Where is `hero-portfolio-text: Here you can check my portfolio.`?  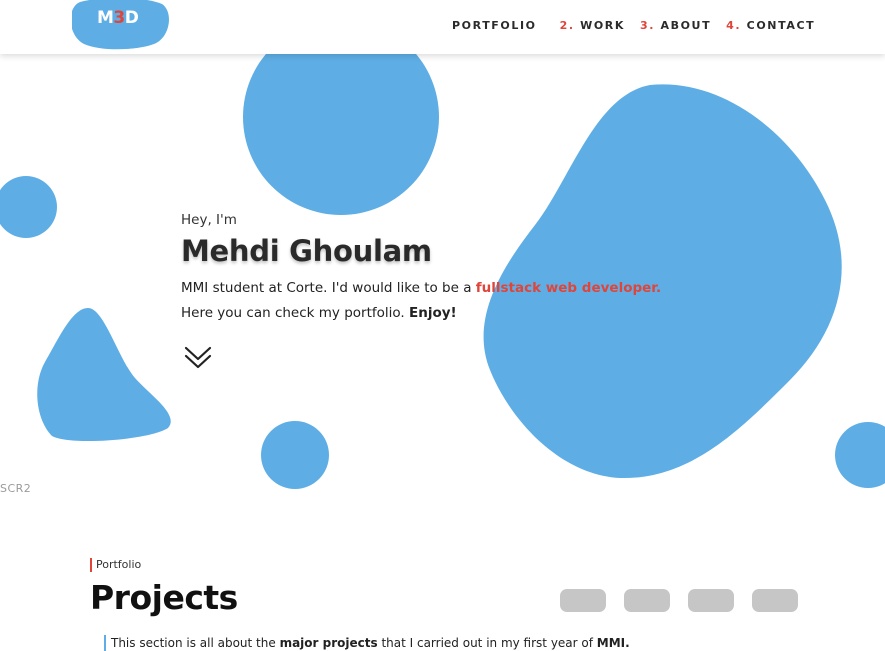 hero-portfolio-text: Here you can check my portfolio. is located at coordinates (295, 313).